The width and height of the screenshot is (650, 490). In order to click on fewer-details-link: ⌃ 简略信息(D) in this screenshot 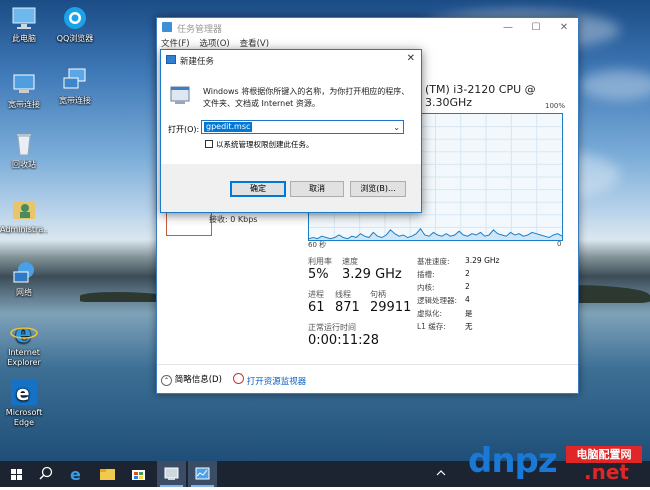, I will do `click(191, 379)`.